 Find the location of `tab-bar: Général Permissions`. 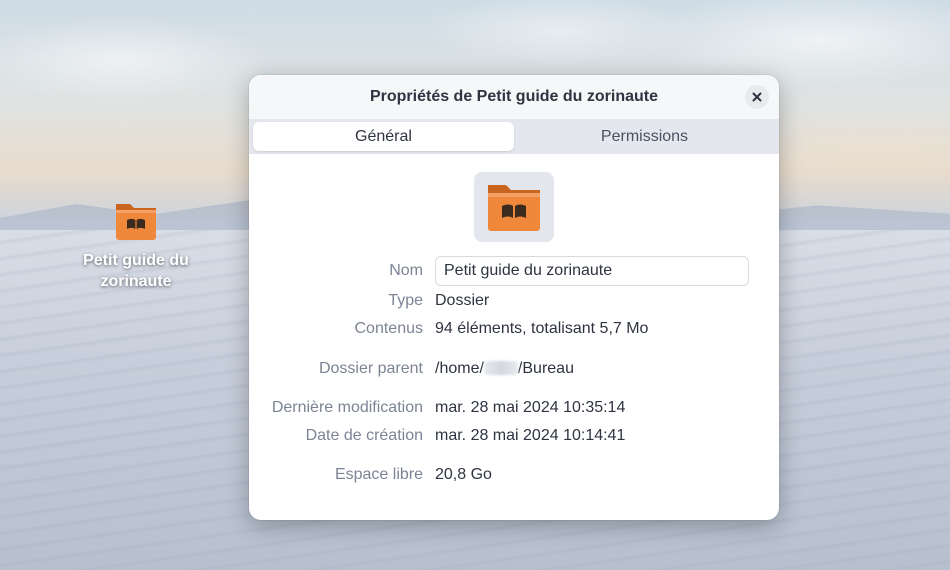

tab-bar: Général Permissions is located at coordinates (514, 136).